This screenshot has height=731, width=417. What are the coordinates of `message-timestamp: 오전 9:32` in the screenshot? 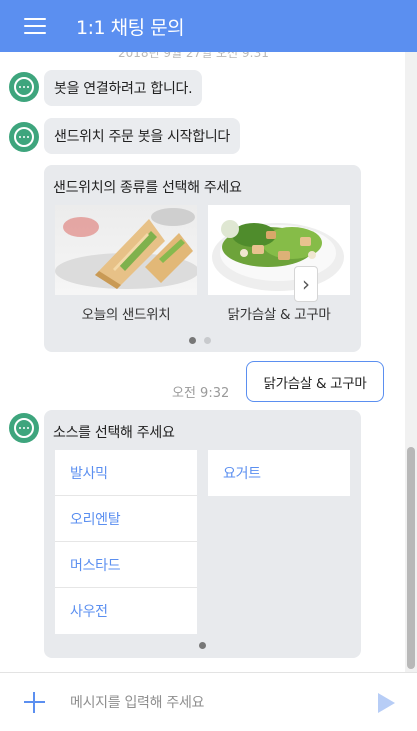 It's located at (201, 393).